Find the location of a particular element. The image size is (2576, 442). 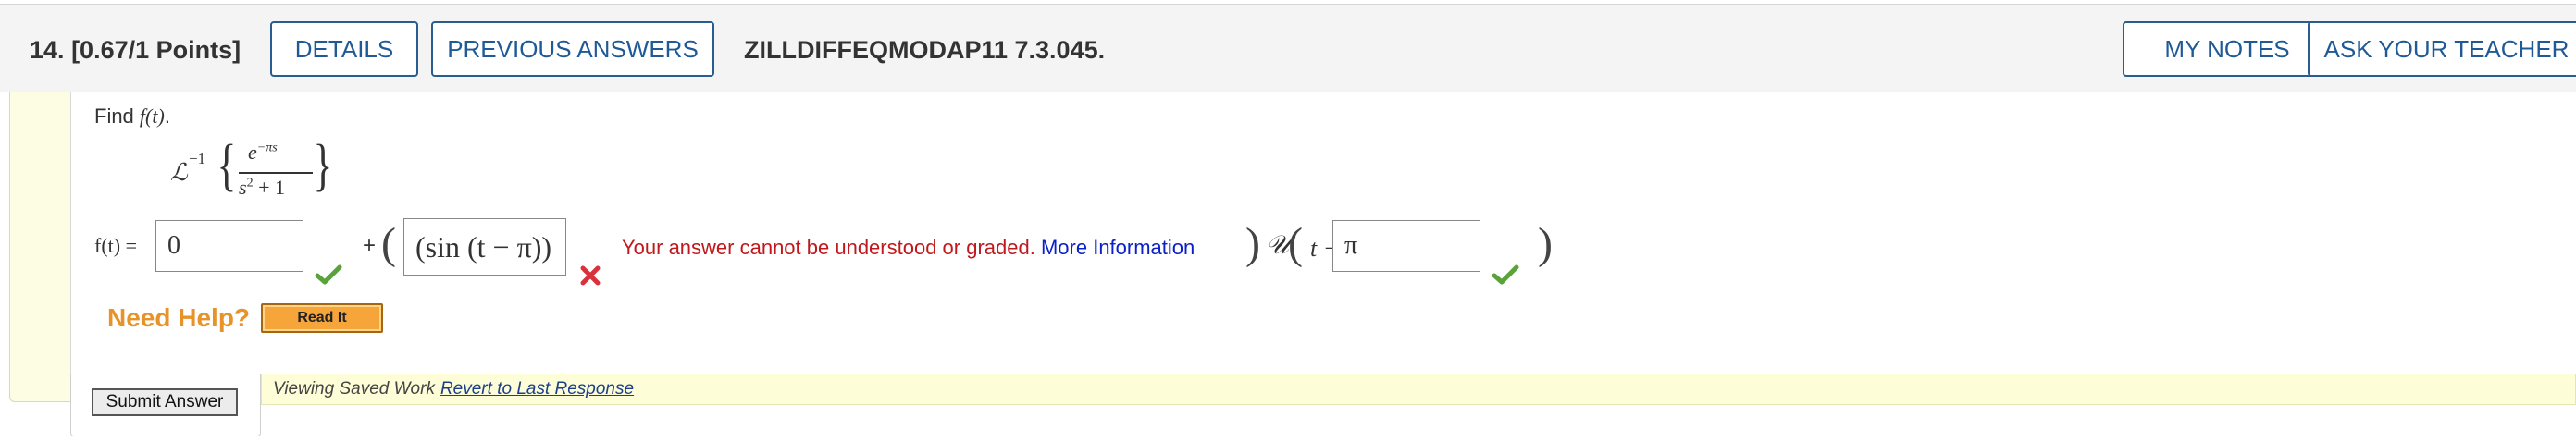

read-it-button: Read It is located at coordinates (322, 318).